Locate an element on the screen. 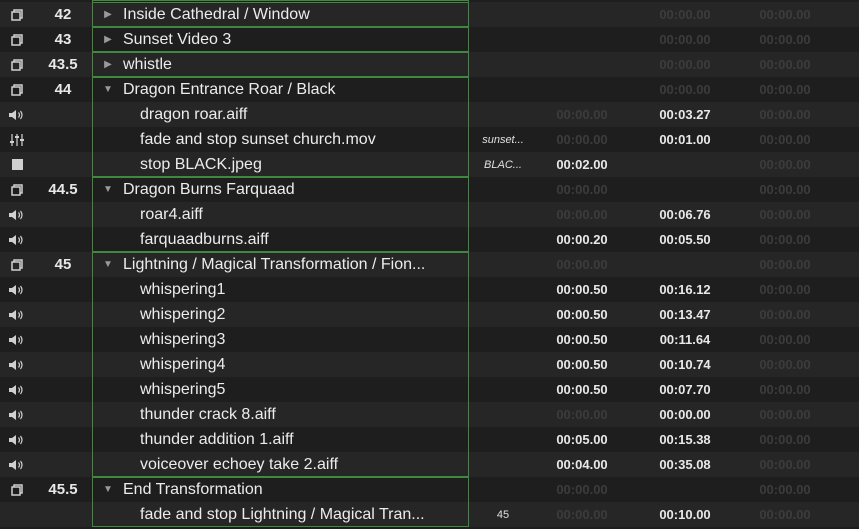 This screenshot has width=859, height=529. action-duration: 00:10.00 is located at coordinates (685, 514).